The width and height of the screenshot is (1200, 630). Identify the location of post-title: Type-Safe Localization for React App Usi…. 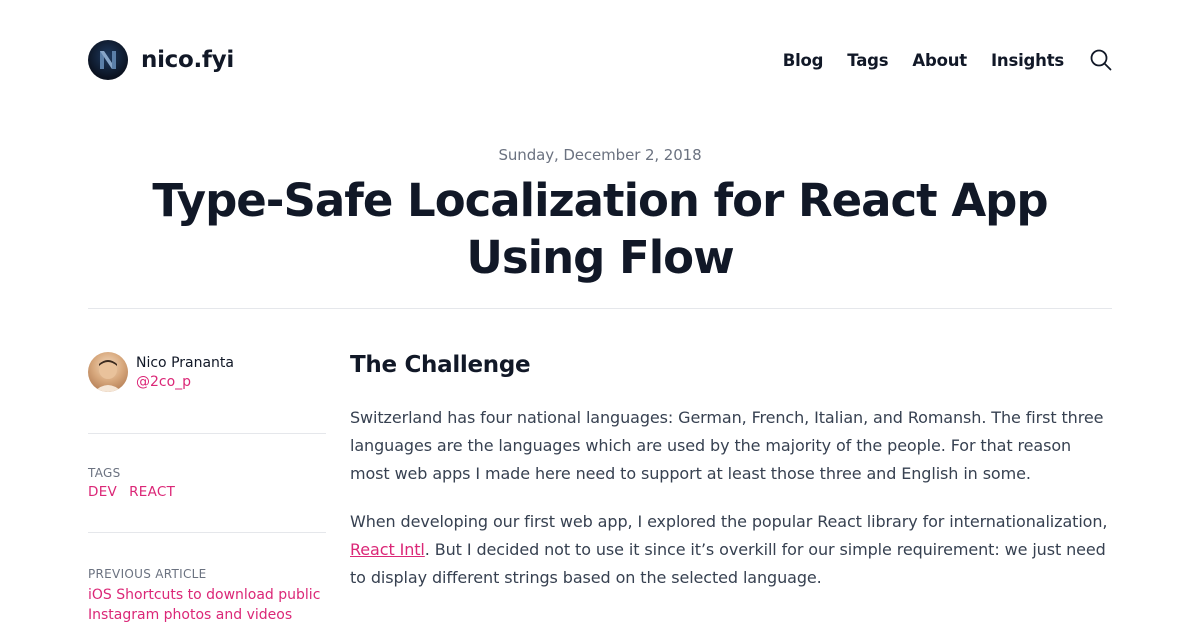
(600, 229).